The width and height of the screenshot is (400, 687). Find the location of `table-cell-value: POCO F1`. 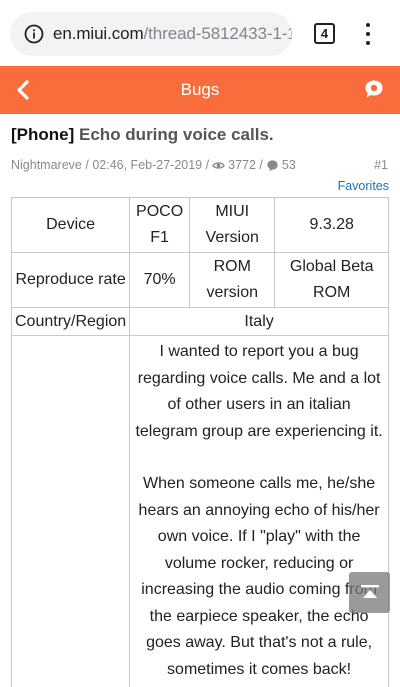

table-cell-value: POCO F1 is located at coordinates (160, 225).